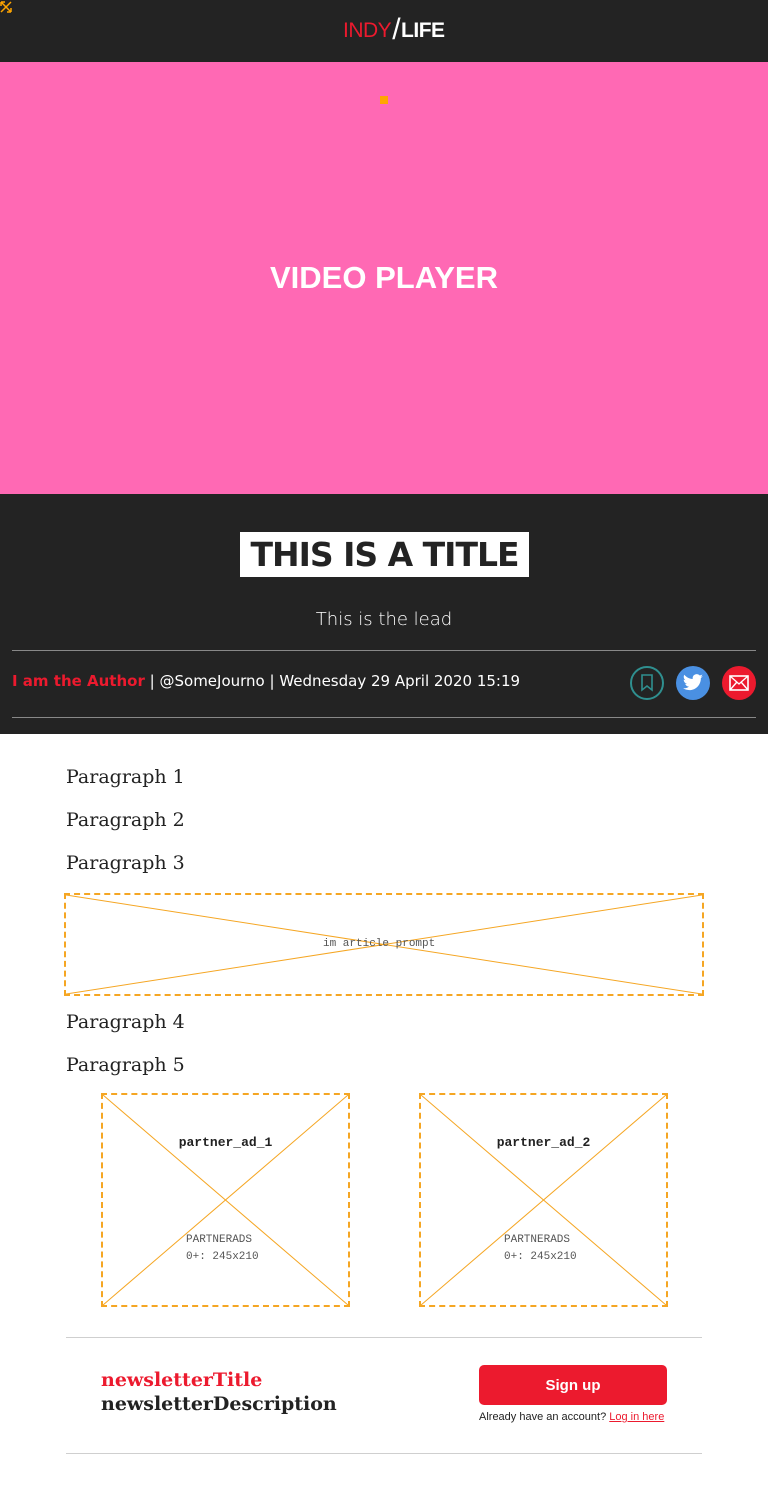 The image size is (768, 1494). Describe the element at coordinates (225, 1142) in the screenshot. I see `partner-ad-name: partner_ad_1` at that location.